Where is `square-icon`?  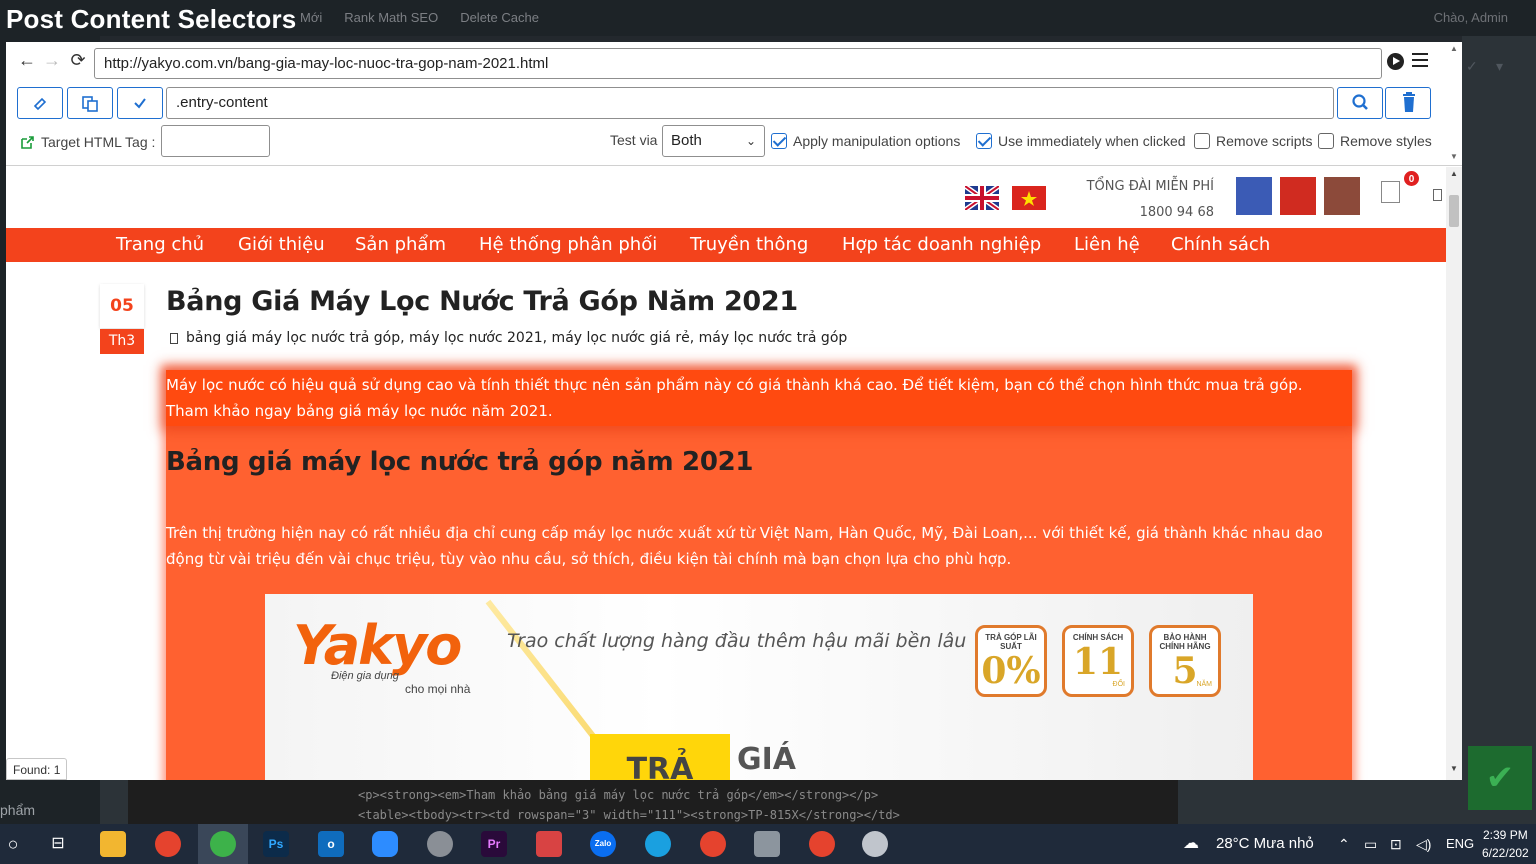
square-icon is located at coordinates (1437, 195).